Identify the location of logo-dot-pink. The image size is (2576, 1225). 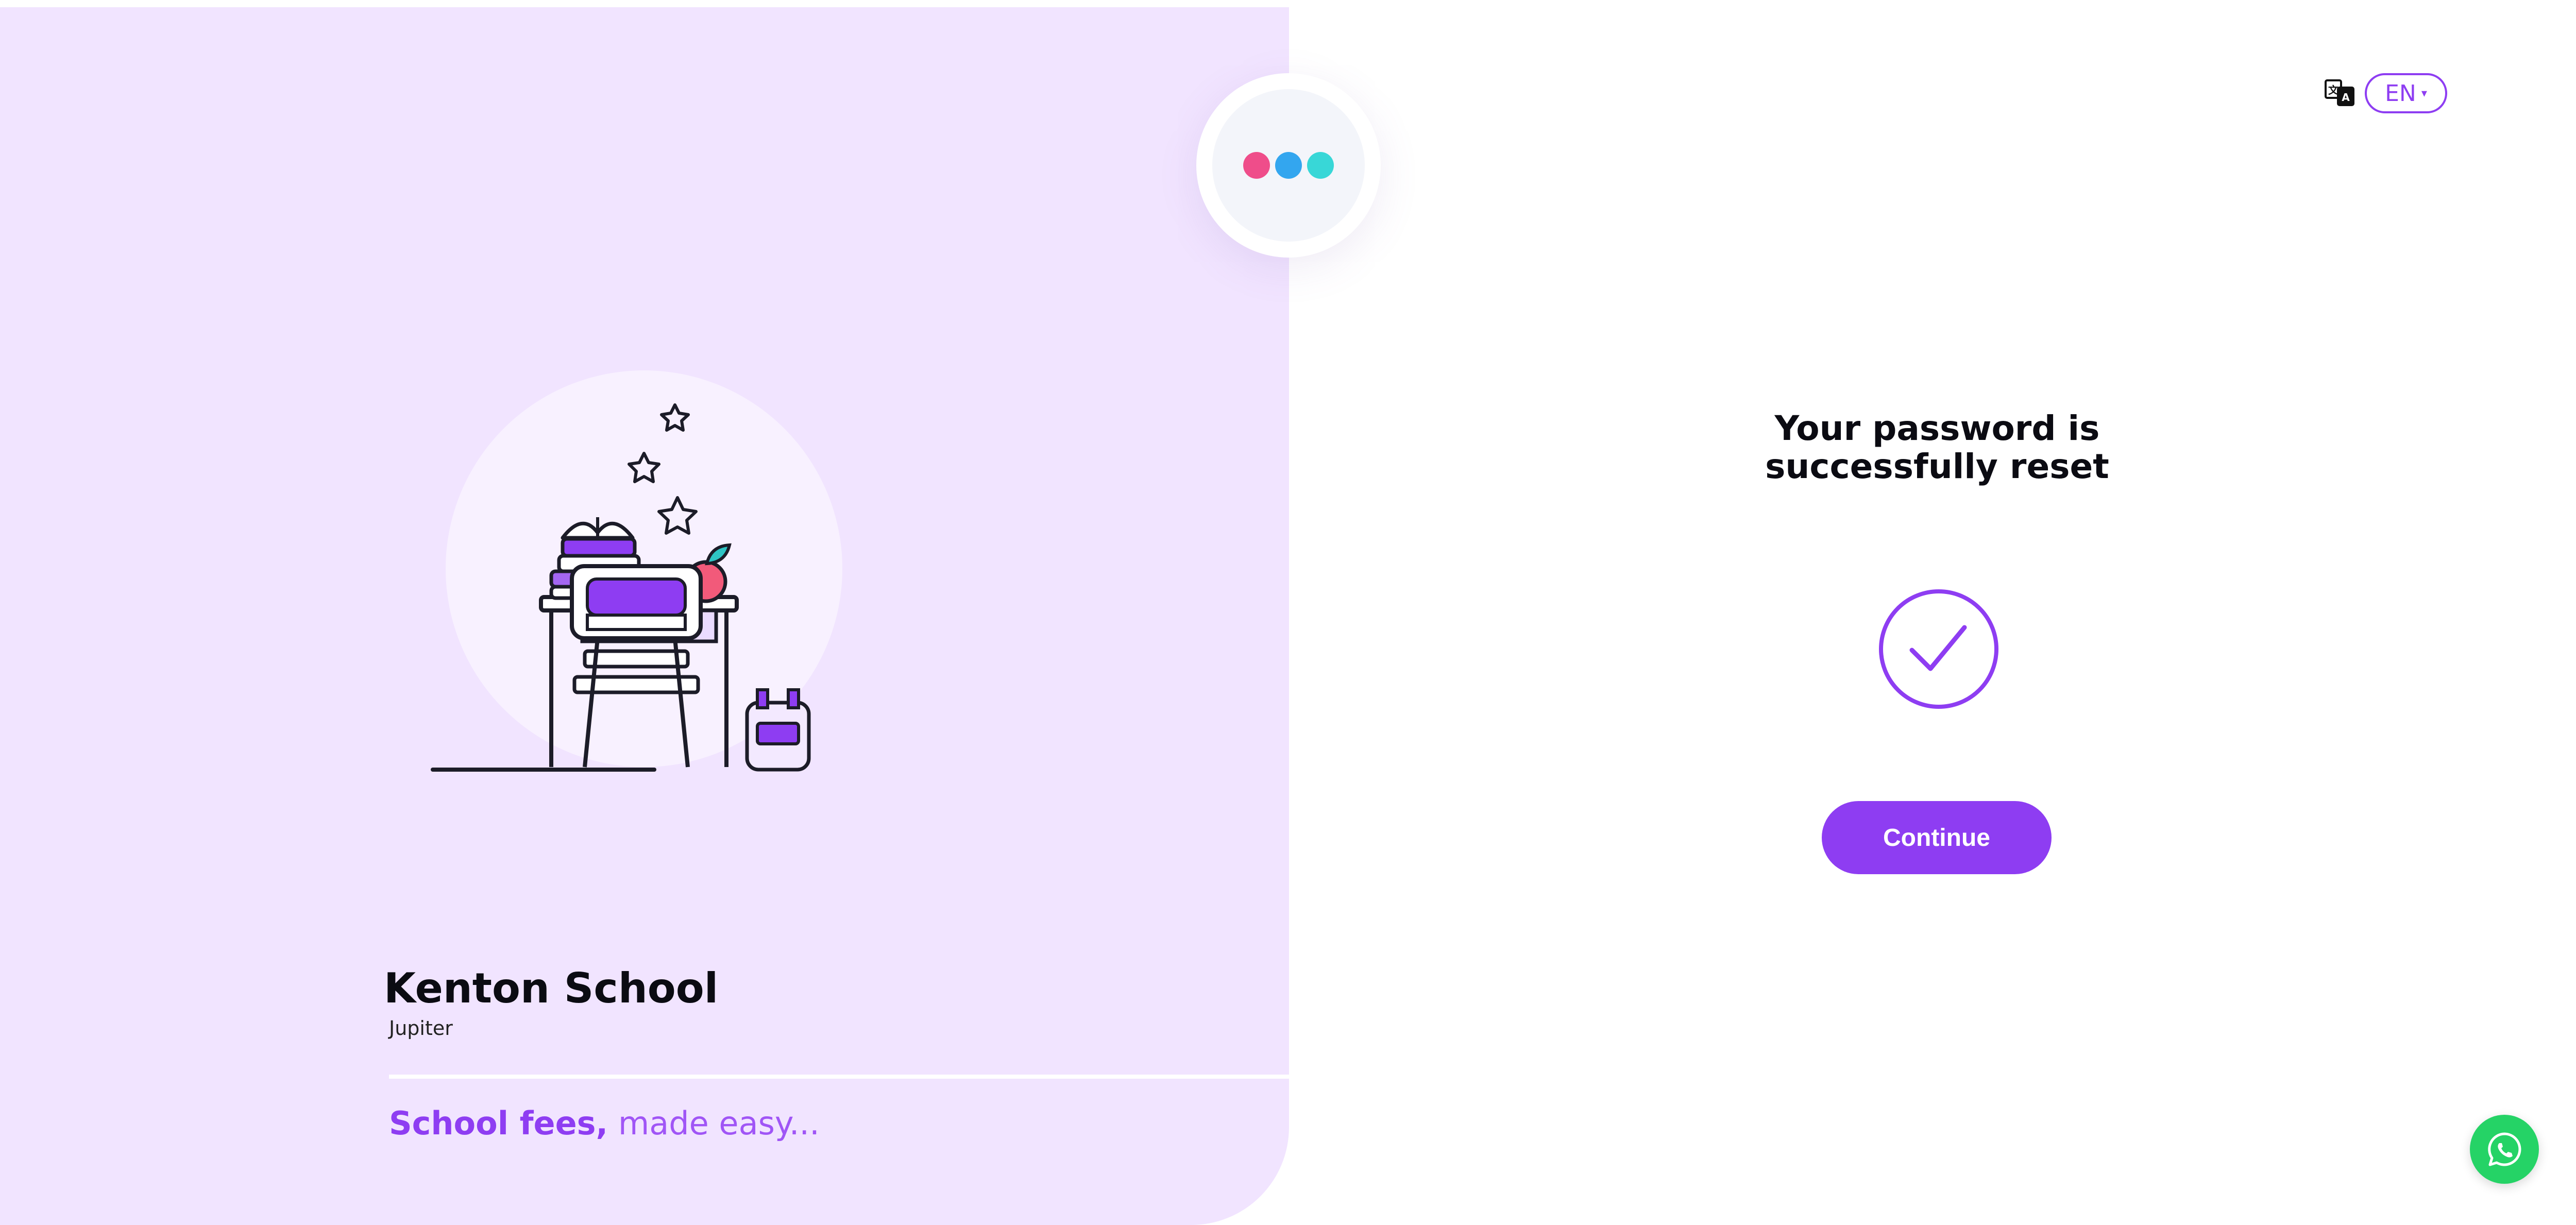
(1256, 165).